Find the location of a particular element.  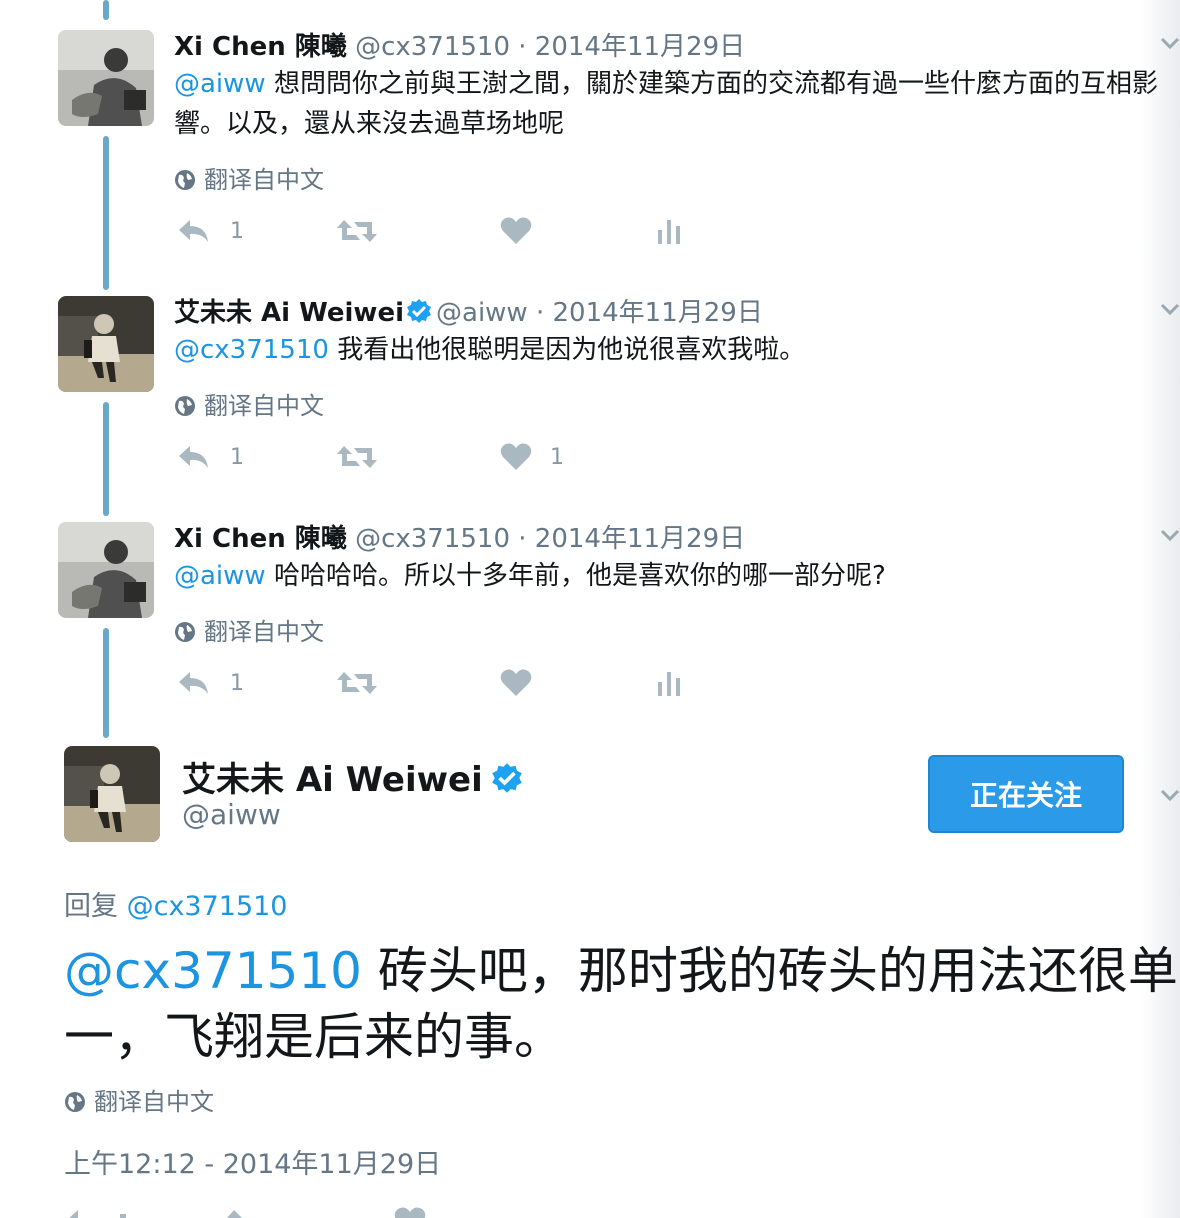

tweet-actions: 1 1 is located at coordinates (446, 460).